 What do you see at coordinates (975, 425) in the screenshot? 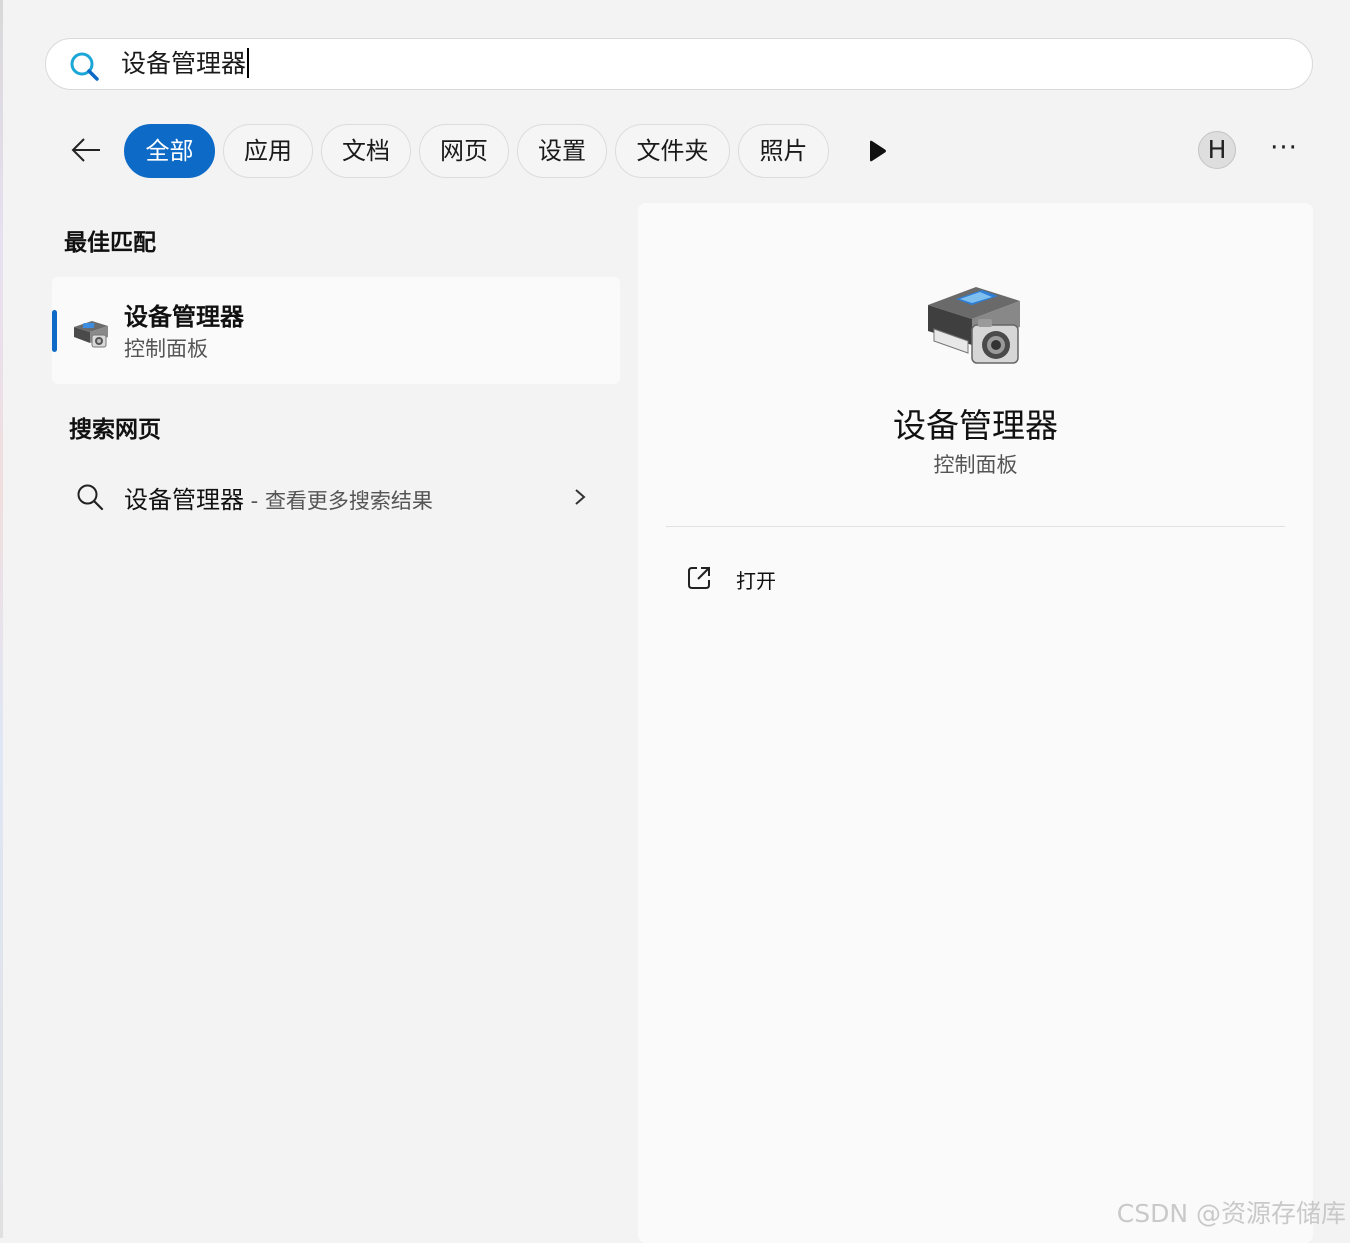
I see `preview-title: 设备管理器` at bounding box center [975, 425].